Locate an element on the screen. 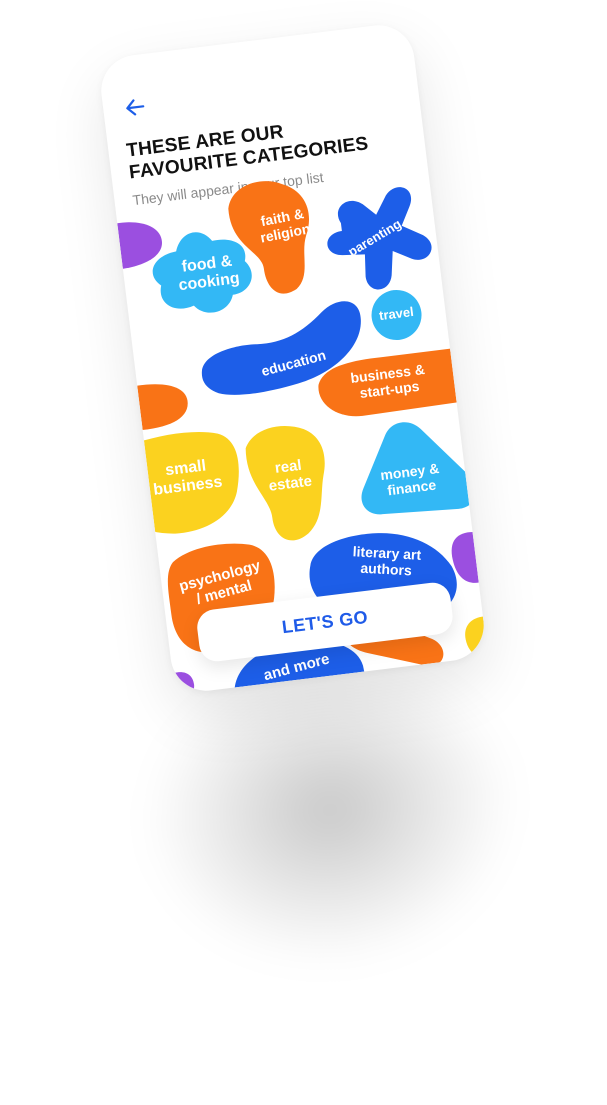  decor-blob-yellow-right is located at coordinates (476, 637).